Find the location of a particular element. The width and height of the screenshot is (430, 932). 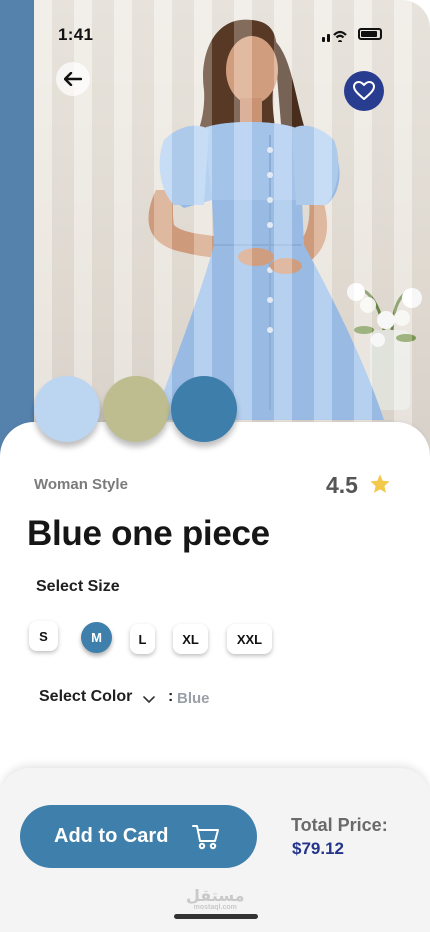

favorite-button is located at coordinates (364, 91).